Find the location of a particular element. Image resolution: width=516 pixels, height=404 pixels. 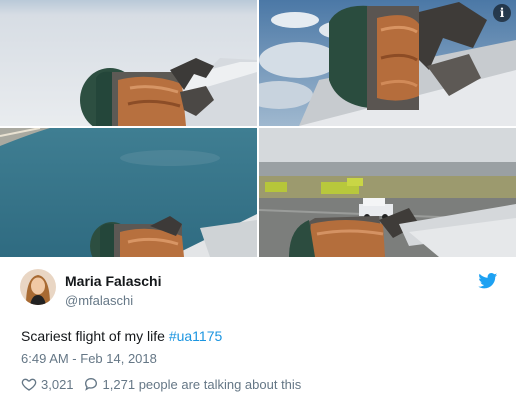

talking-about-link: 1,271 people are talking about this is located at coordinates (202, 384).